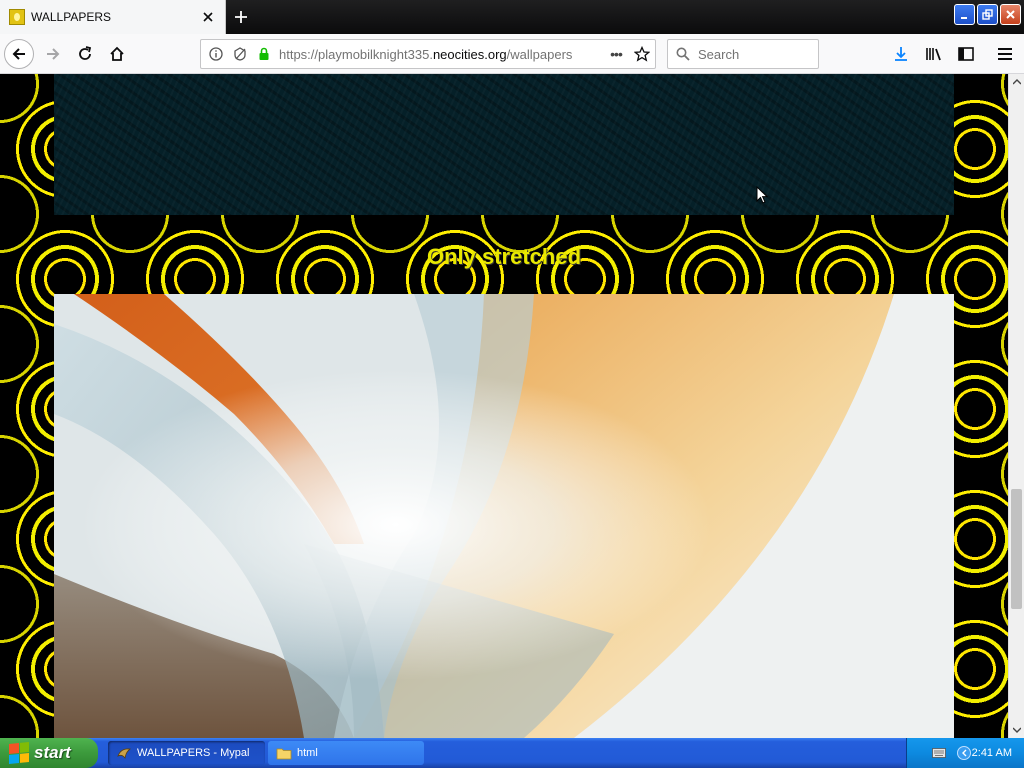 This screenshot has width=1024, height=768. What do you see at coordinates (512, 17) in the screenshot?
I see `tab-strip: WALLPAPERS` at bounding box center [512, 17].